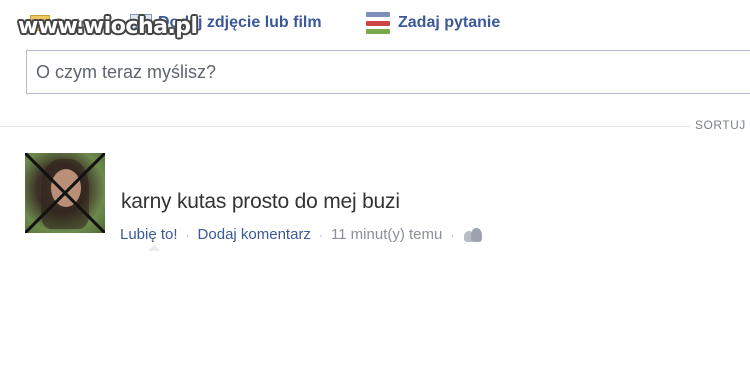 This screenshot has height=377, width=750. I want to click on status-input-placeholder: O czym teraz myślisz?, so click(126, 71).